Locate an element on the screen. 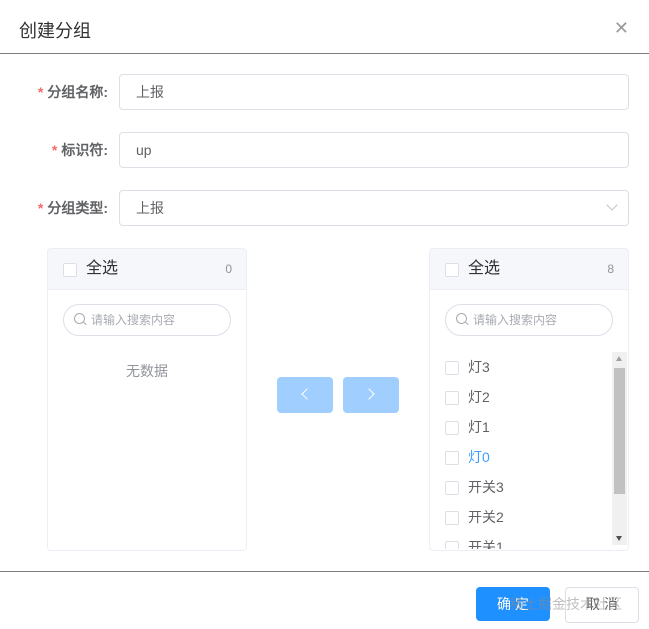 The height and width of the screenshot is (629, 649). item-label: 灯0 is located at coordinates (479, 457).